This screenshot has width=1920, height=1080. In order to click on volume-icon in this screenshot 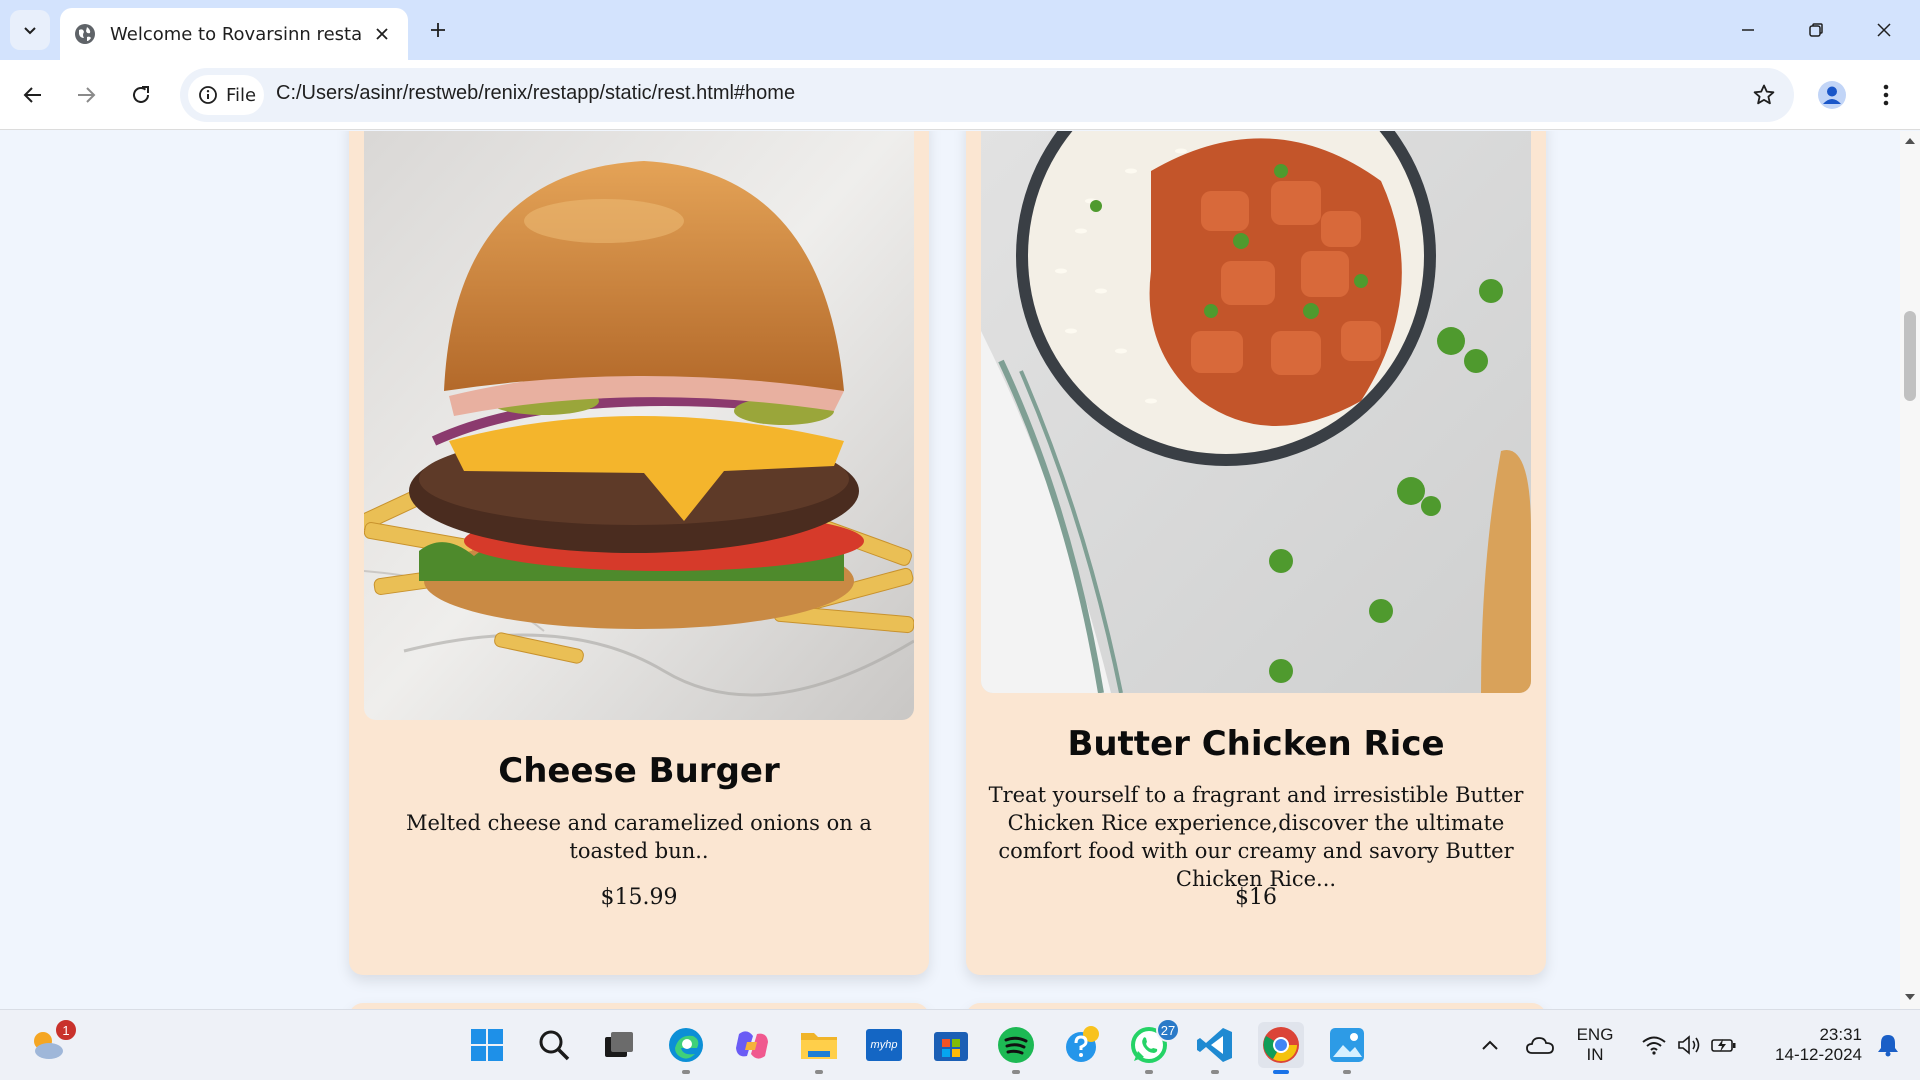, I will do `click(1689, 1045)`.